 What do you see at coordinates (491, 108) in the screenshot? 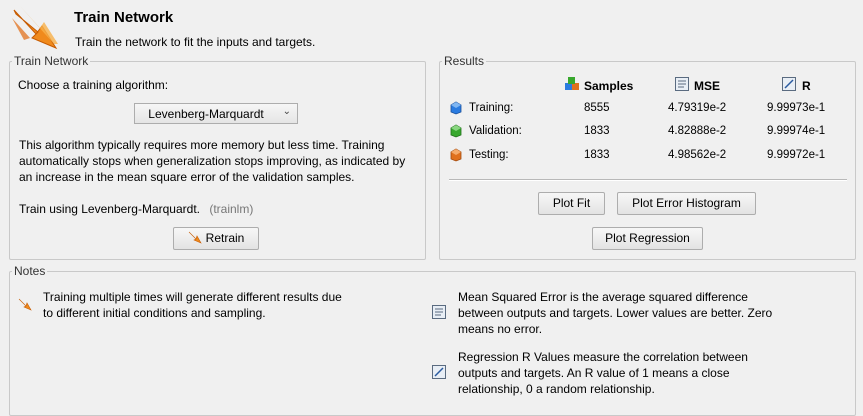
I see `training-label: Training:` at bounding box center [491, 108].